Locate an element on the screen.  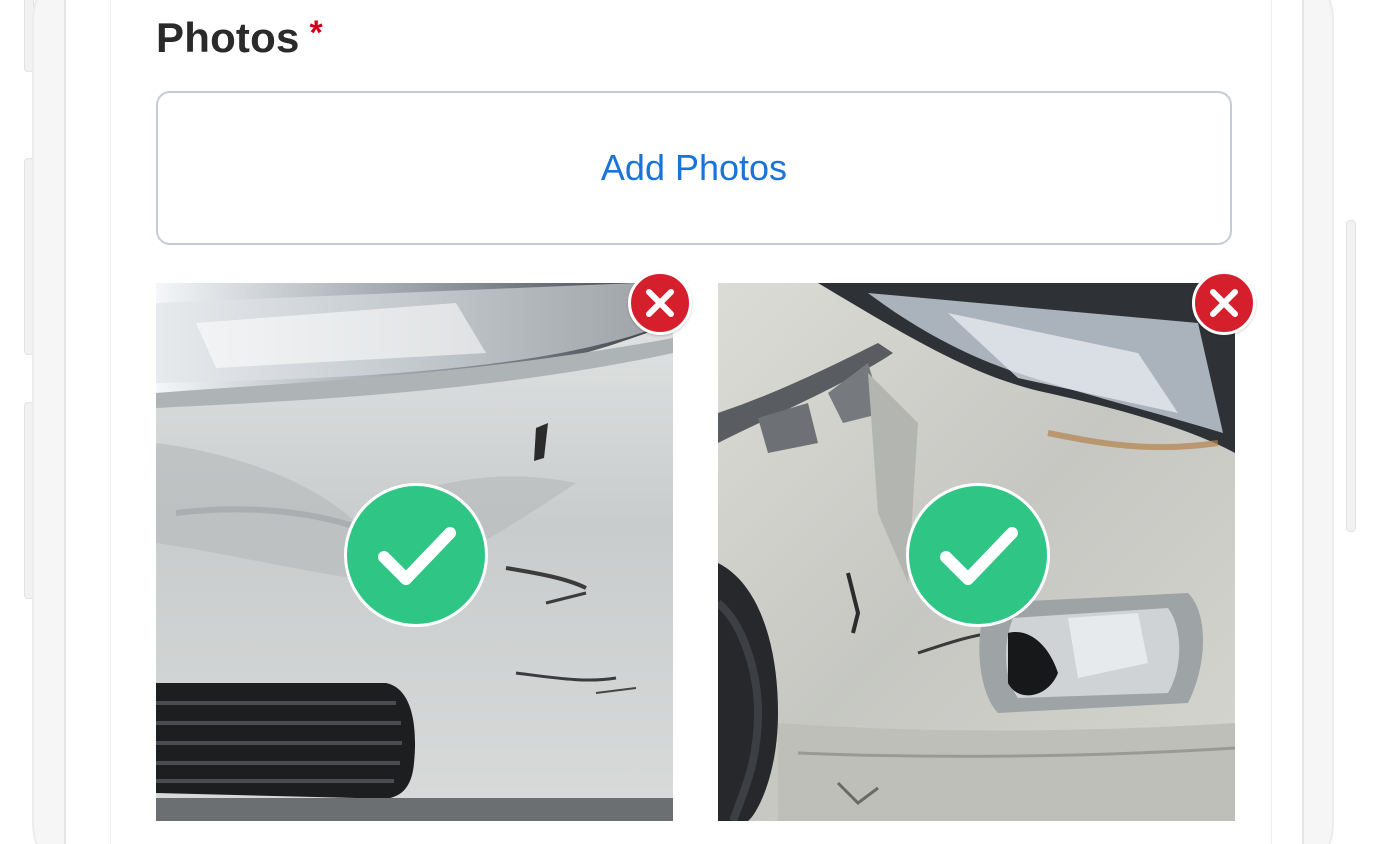
required-indicator: * is located at coordinates (316, 33).